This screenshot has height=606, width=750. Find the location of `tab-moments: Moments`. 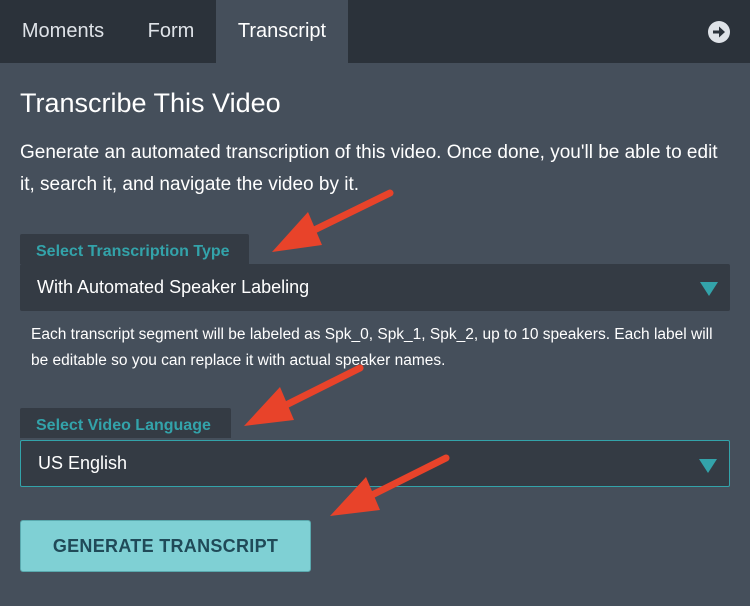

tab-moments: Moments is located at coordinates (63, 31).